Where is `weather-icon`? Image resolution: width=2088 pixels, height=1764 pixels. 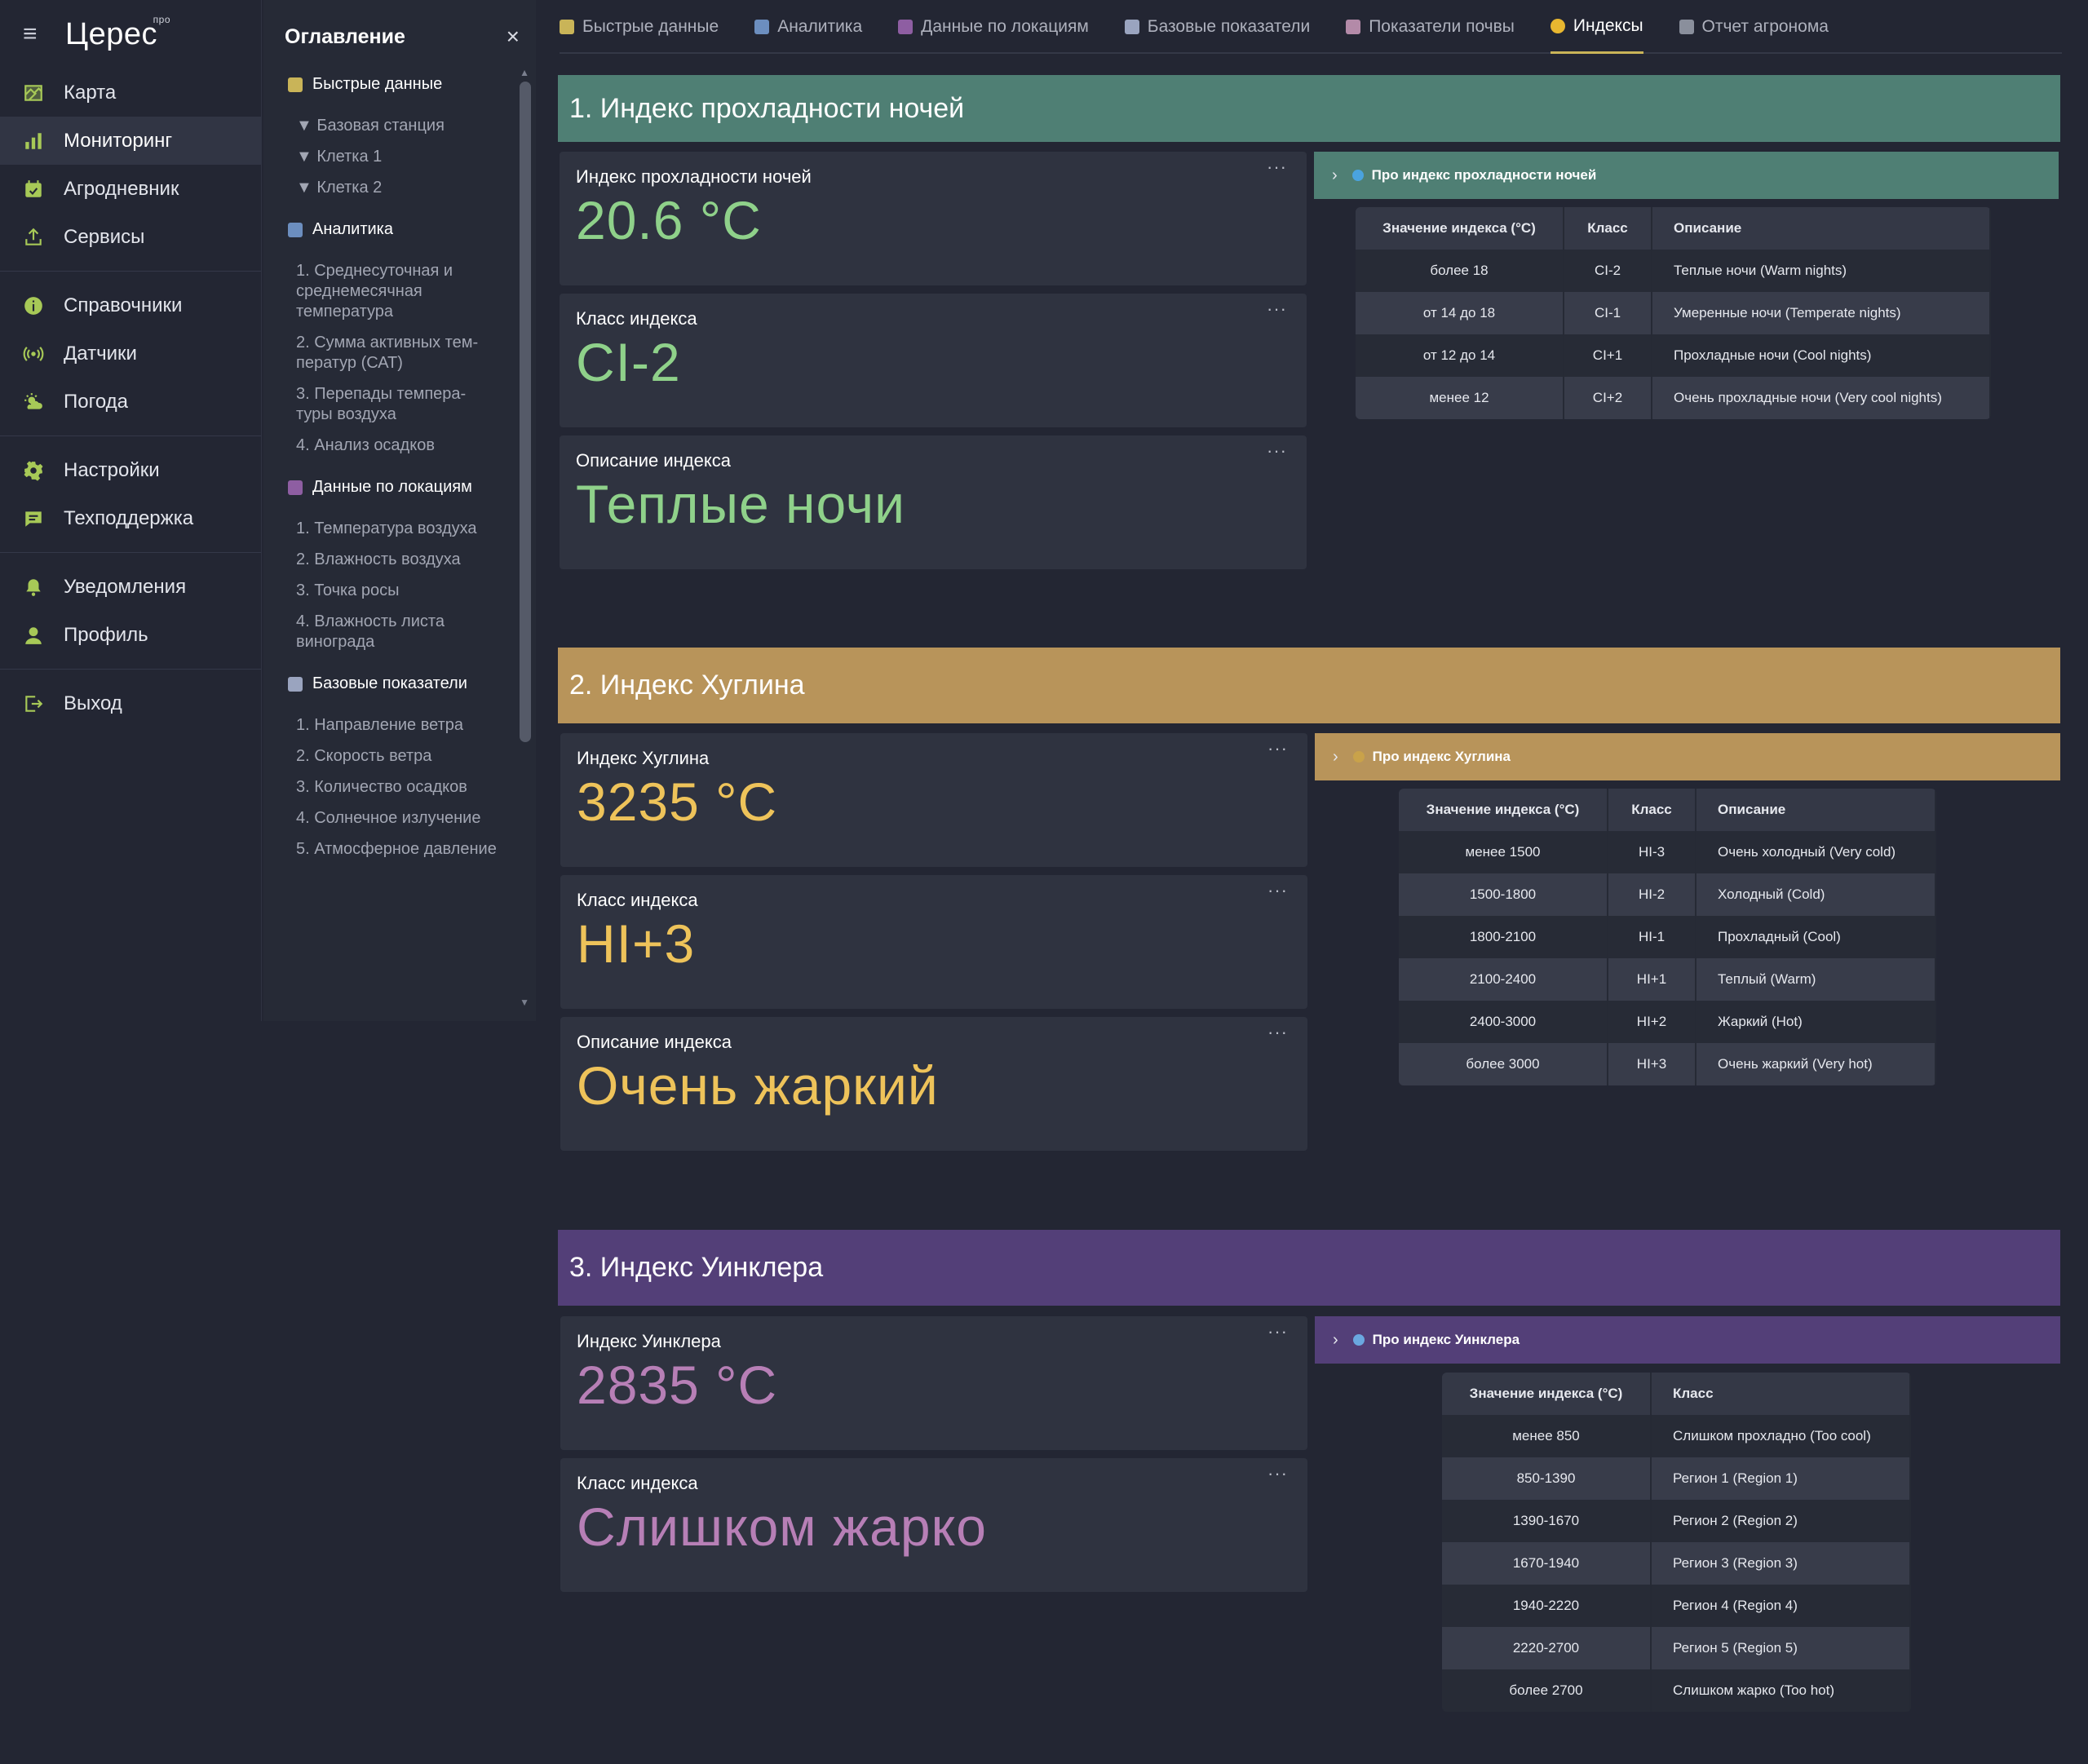 weather-icon is located at coordinates (33, 402).